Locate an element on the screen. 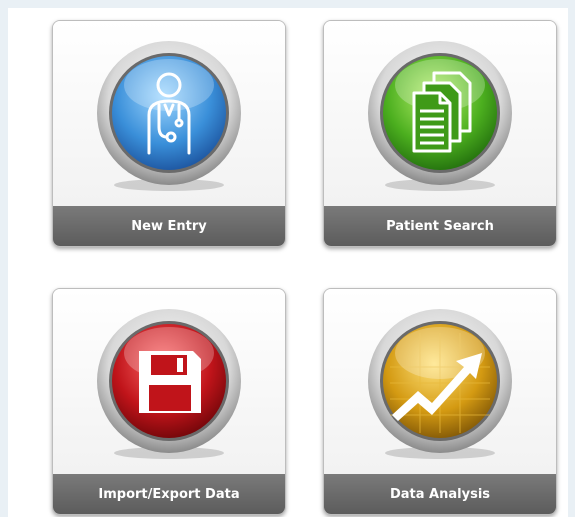 Image resolution: width=575 pixels, height=517 pixels. documents-icon is located at coordinates (440, 115).